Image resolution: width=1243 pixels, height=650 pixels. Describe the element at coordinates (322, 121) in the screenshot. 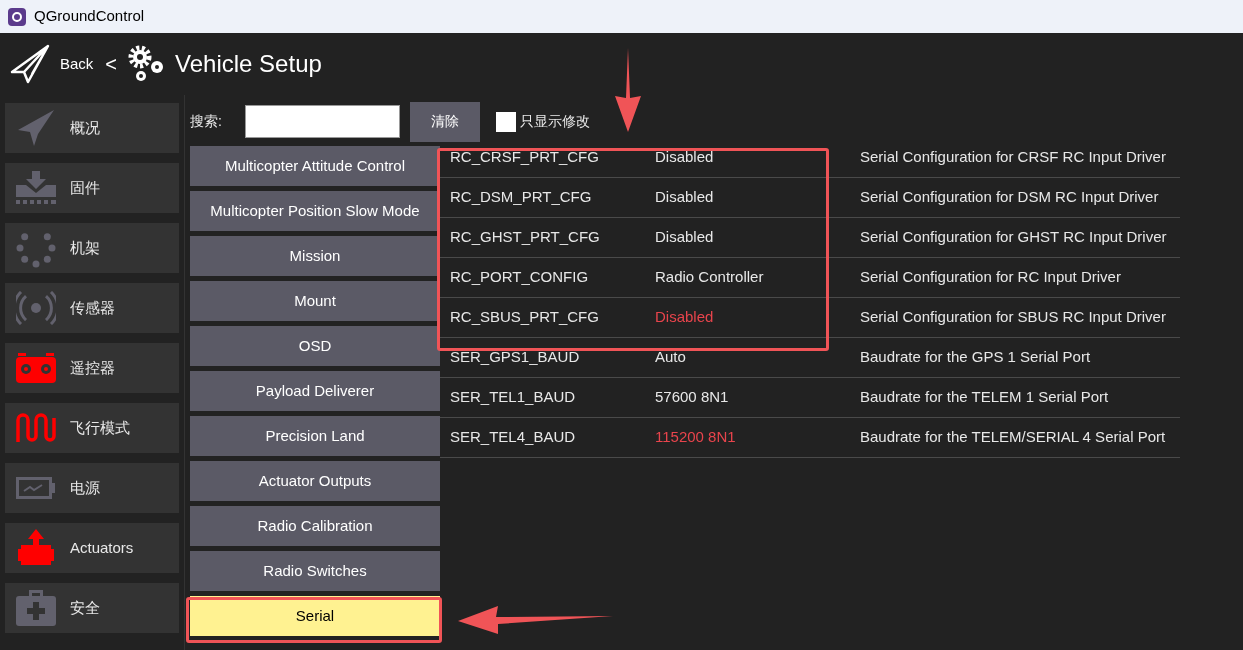

I see `search-field` at that location.